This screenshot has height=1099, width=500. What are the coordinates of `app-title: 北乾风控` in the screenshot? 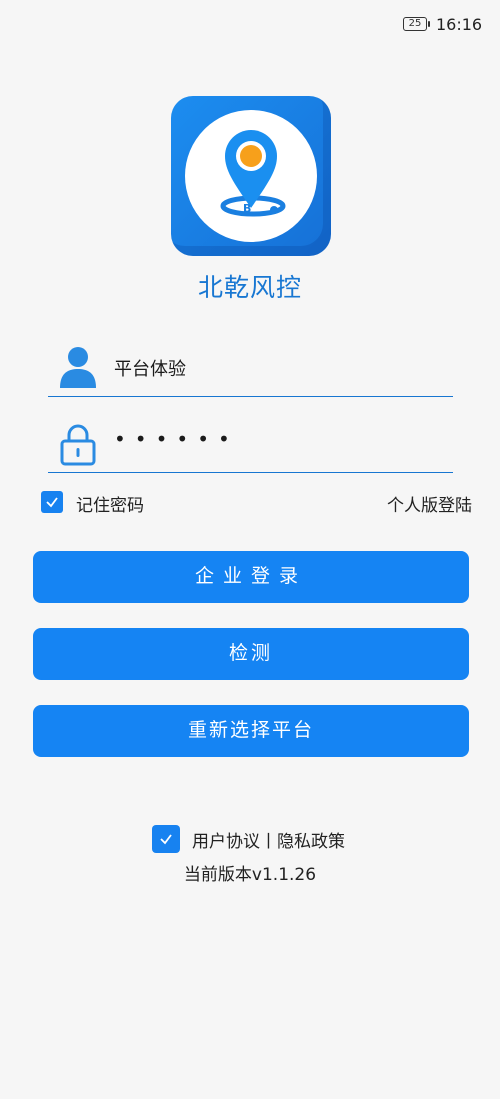 It's located at (249, 287).